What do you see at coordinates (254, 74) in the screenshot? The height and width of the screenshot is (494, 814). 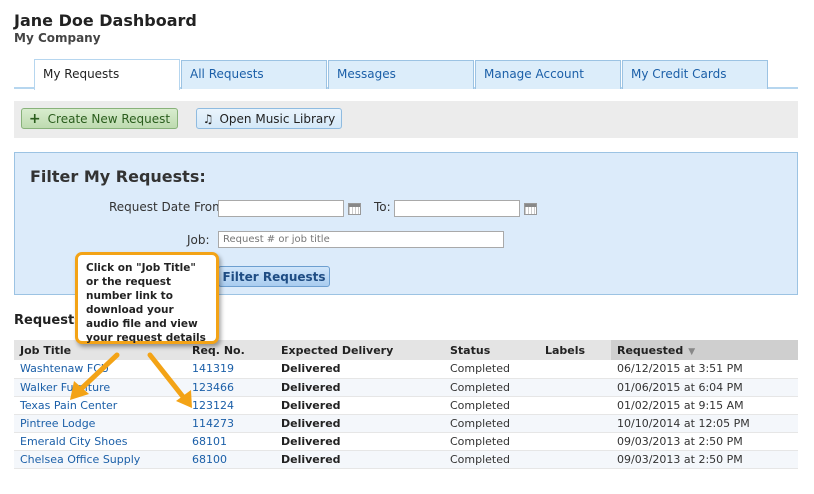 I see `tab-all-requests: All Requests` at bounding box center [254, 74].